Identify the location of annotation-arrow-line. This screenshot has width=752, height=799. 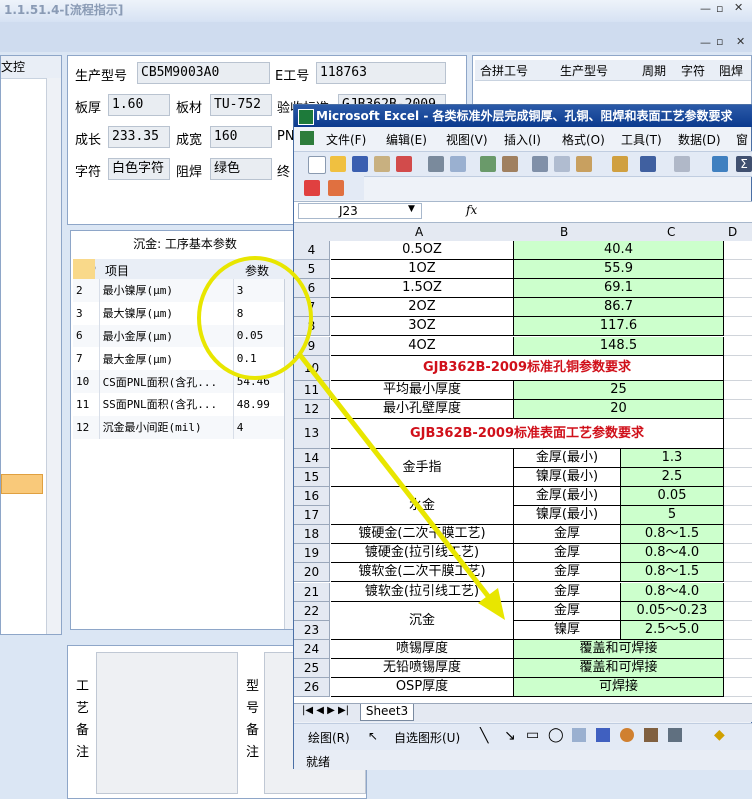
(397, 480).